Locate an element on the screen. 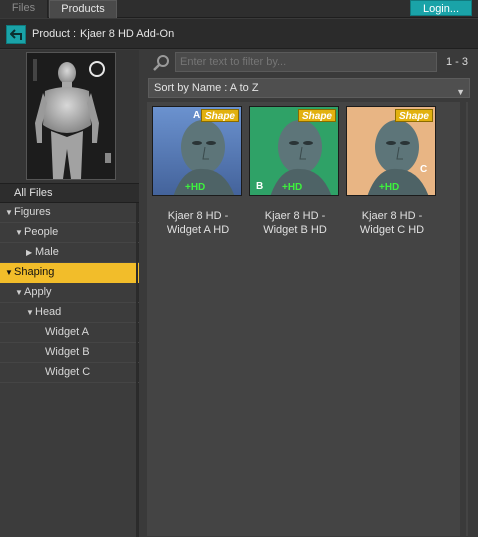  product-thumbnail is located at coordinates (71, 116).